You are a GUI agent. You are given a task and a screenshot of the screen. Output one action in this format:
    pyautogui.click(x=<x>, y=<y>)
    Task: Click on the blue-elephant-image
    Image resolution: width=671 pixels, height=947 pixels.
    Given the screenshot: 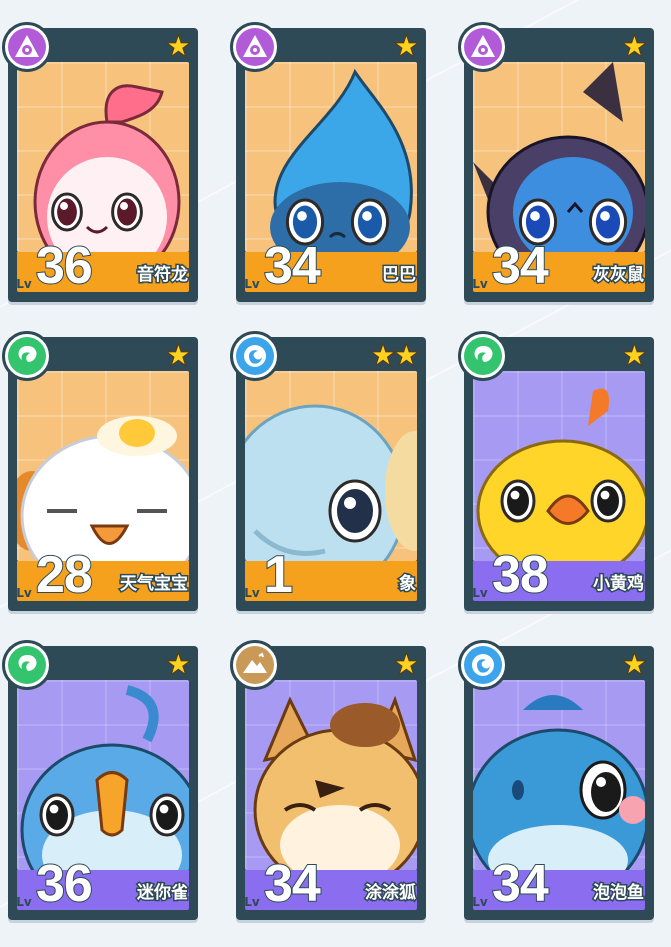 What is the action you would take?
    pyautogui.click(x=331, y=482)
    